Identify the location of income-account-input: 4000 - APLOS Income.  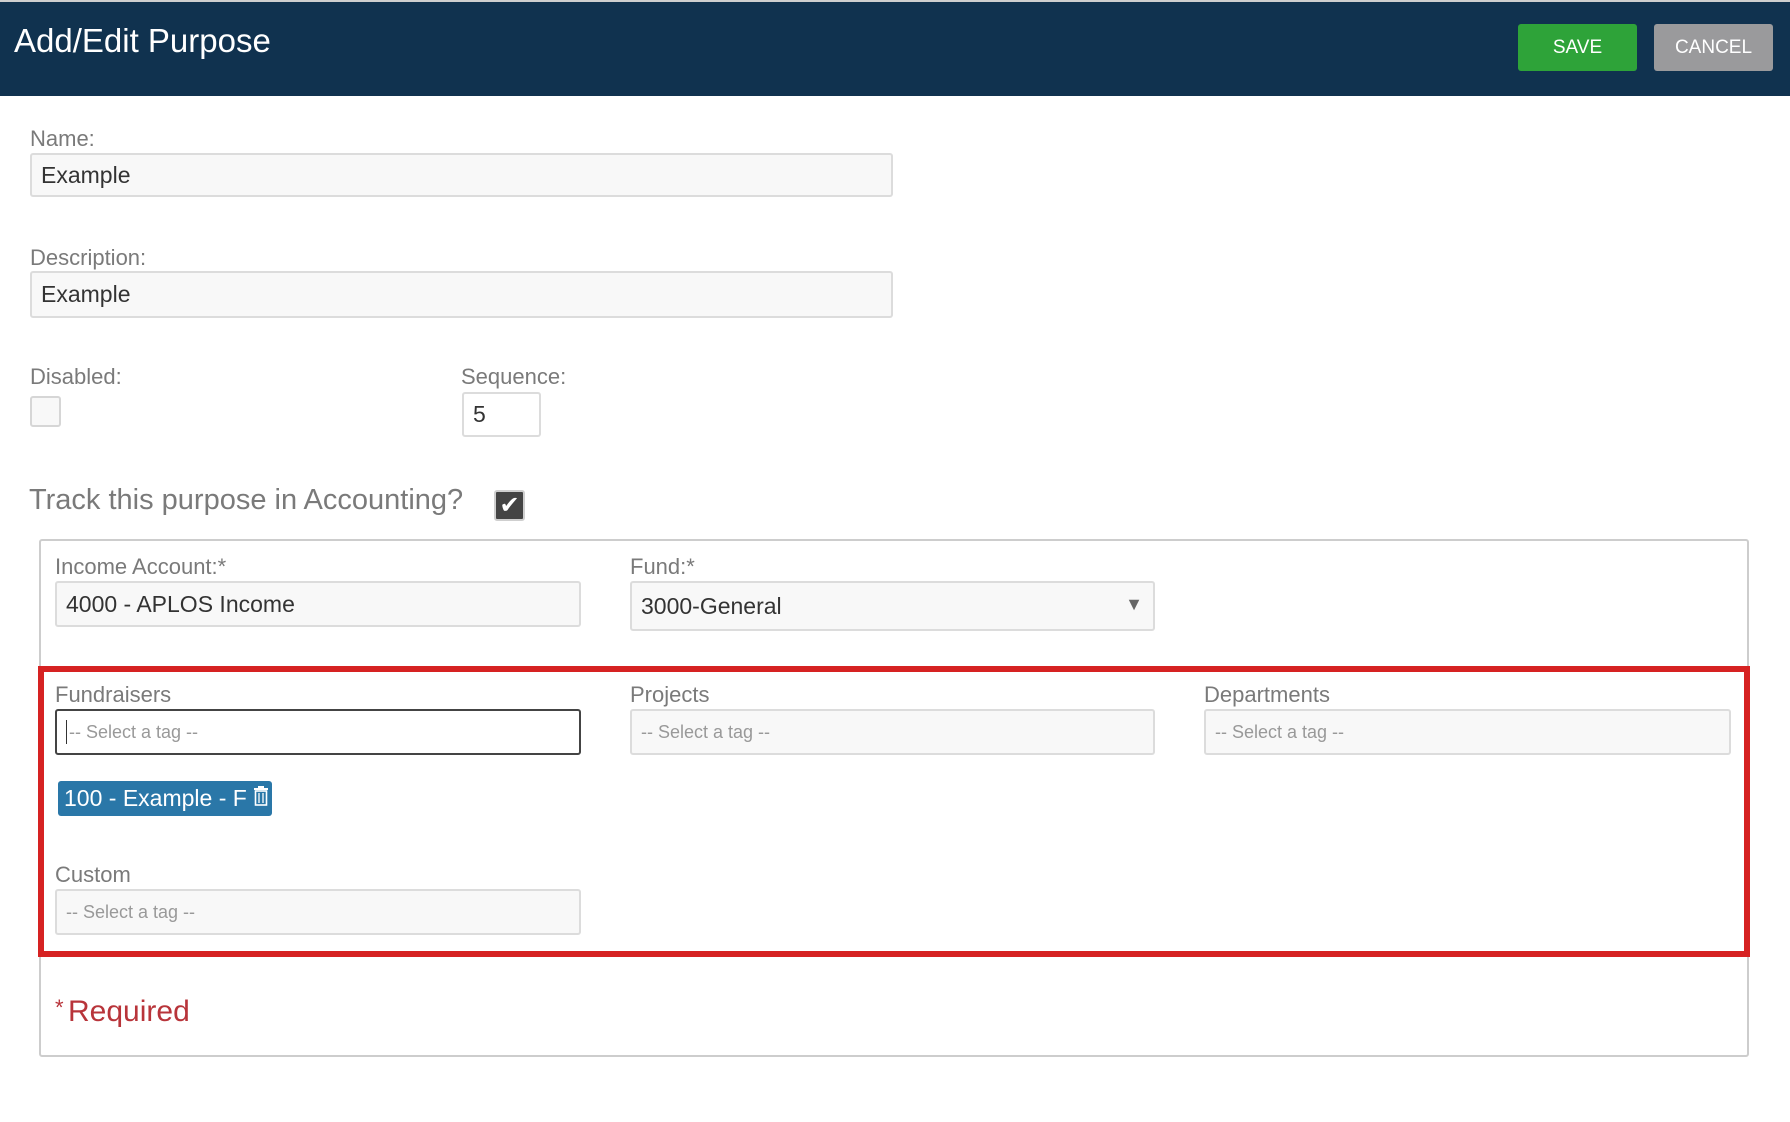
(318, 604).